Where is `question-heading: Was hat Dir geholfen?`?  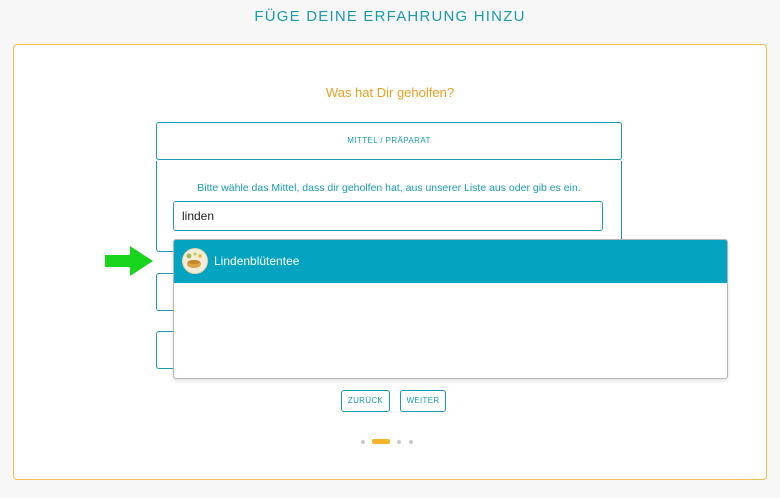 question-heading: Was hat Dir geholfen? is located at coordinates (390, 92).